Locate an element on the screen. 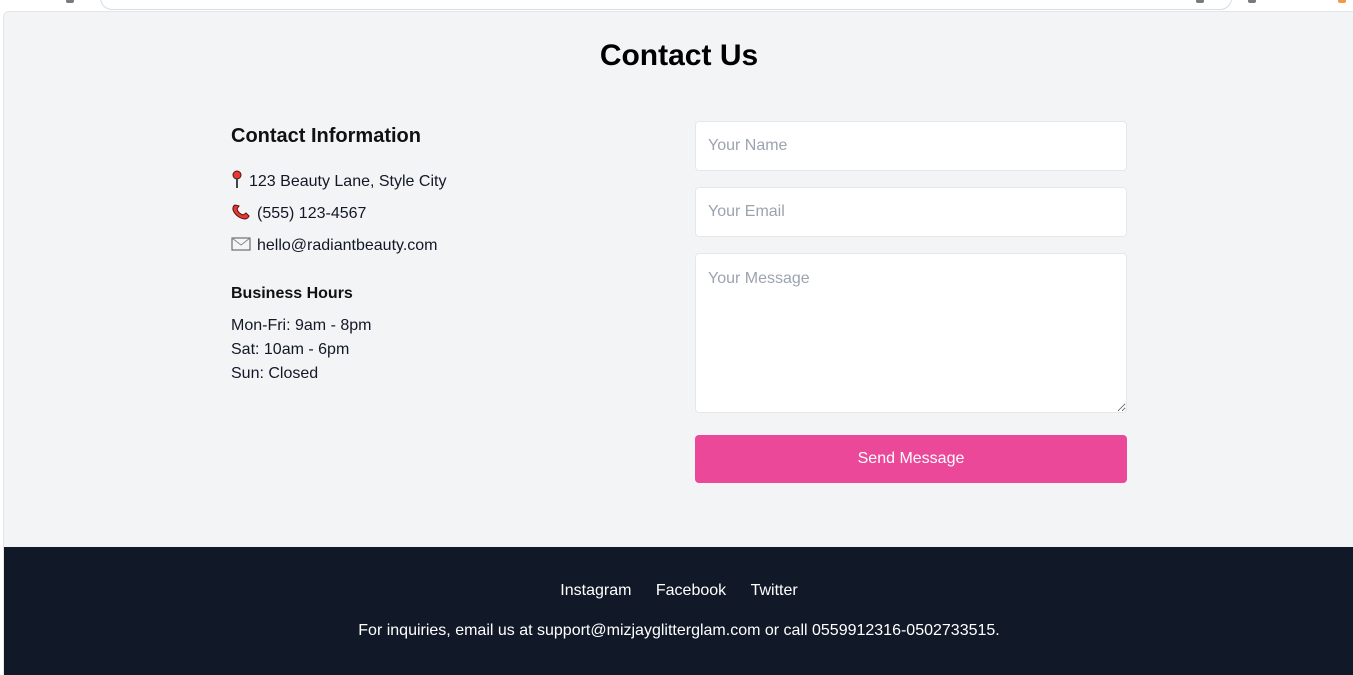  business-hours-heading: Business Hours is located at coordinates (292, 293).